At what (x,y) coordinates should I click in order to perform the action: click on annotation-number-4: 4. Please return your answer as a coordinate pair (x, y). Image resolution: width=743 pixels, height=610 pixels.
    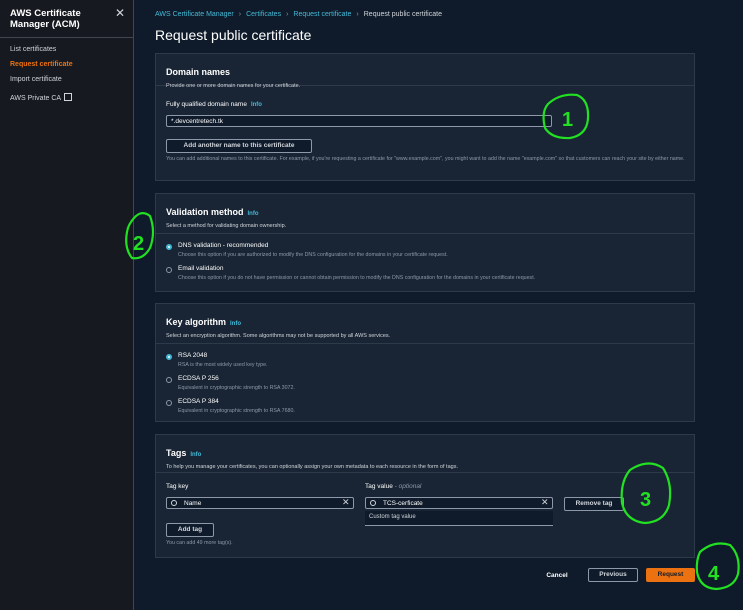
    Looking at the image, I should click on (714, 574).